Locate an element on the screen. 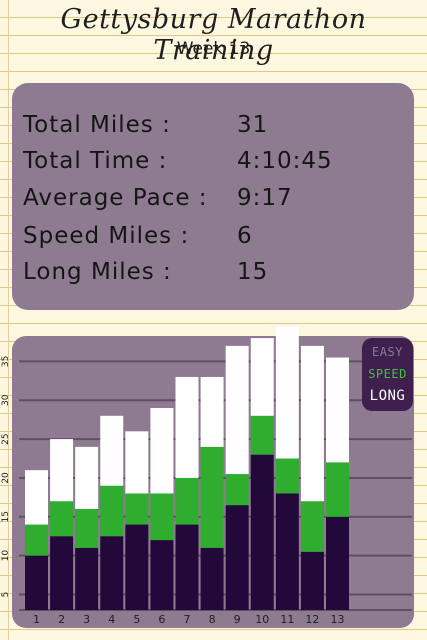  y-tick-label: 30 is located at coordinates (6, 400).